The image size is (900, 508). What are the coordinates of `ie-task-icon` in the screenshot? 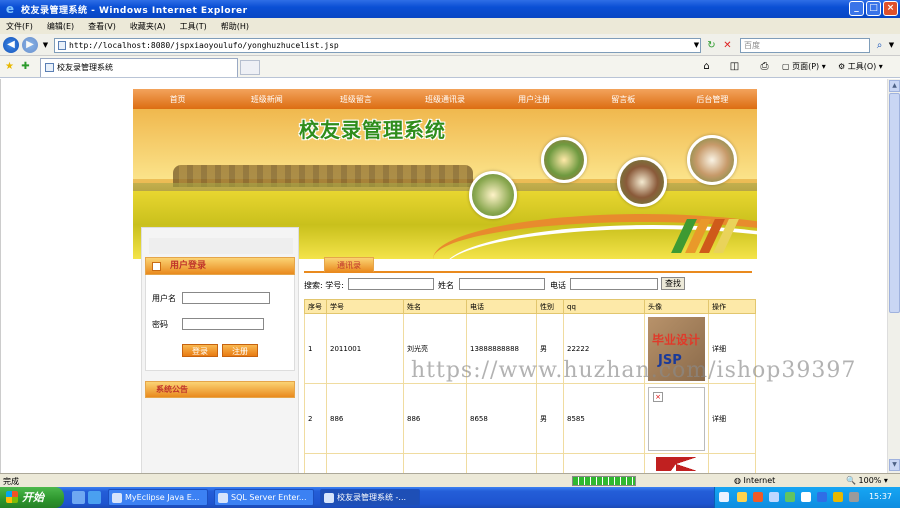 It's located at (329, 498).